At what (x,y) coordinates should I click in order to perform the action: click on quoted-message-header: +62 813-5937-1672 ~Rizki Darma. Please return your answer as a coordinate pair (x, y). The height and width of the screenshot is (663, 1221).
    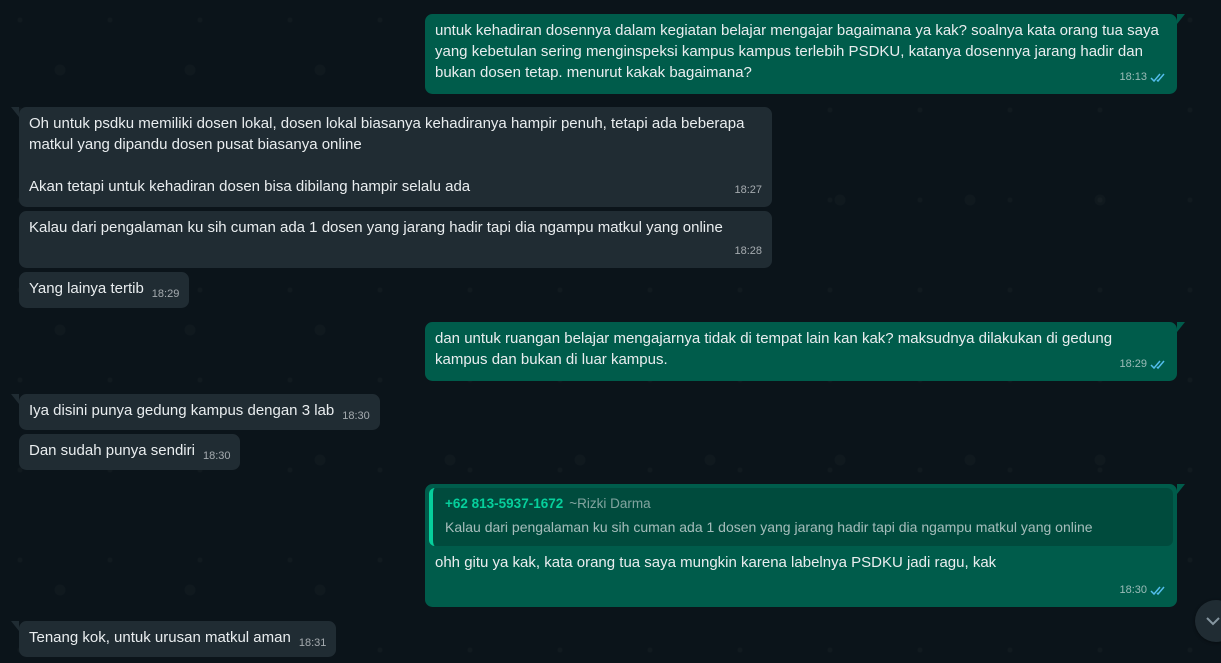
    Looking at the image, I should click on (804, 504).